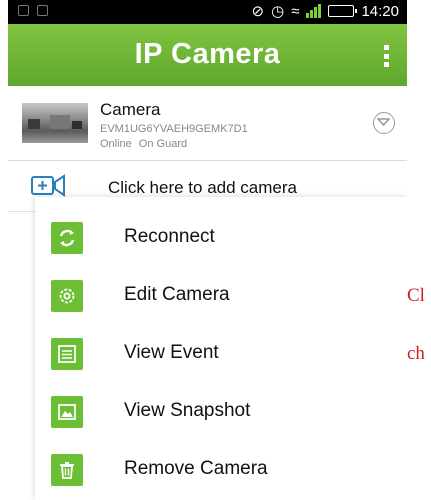 This screenshot has height=500, width=431. What do you see at coordinates (171, 352) in the screenshot?
I see `menu-item-label: View Event` at bounding box center [171, 352].